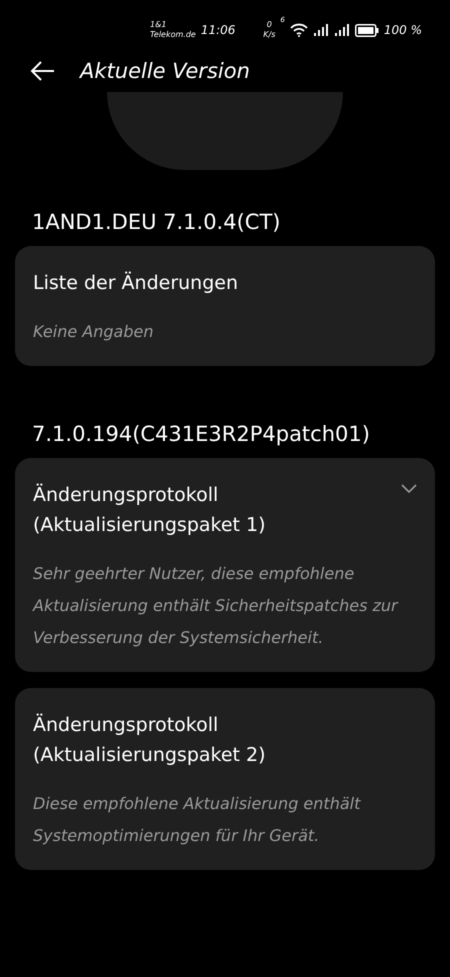  Describe the element at coordinates (403, 30) in the screenshot. I see `battery-percent: 100 %` at that location.